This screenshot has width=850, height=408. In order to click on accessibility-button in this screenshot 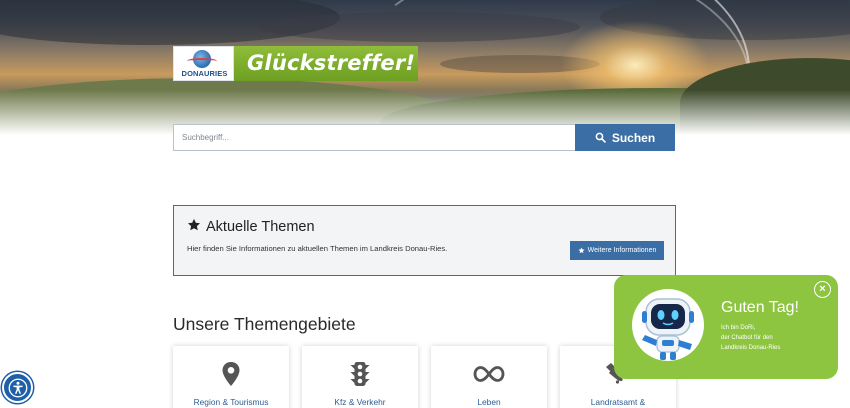, I will do `click(17, 387)`.